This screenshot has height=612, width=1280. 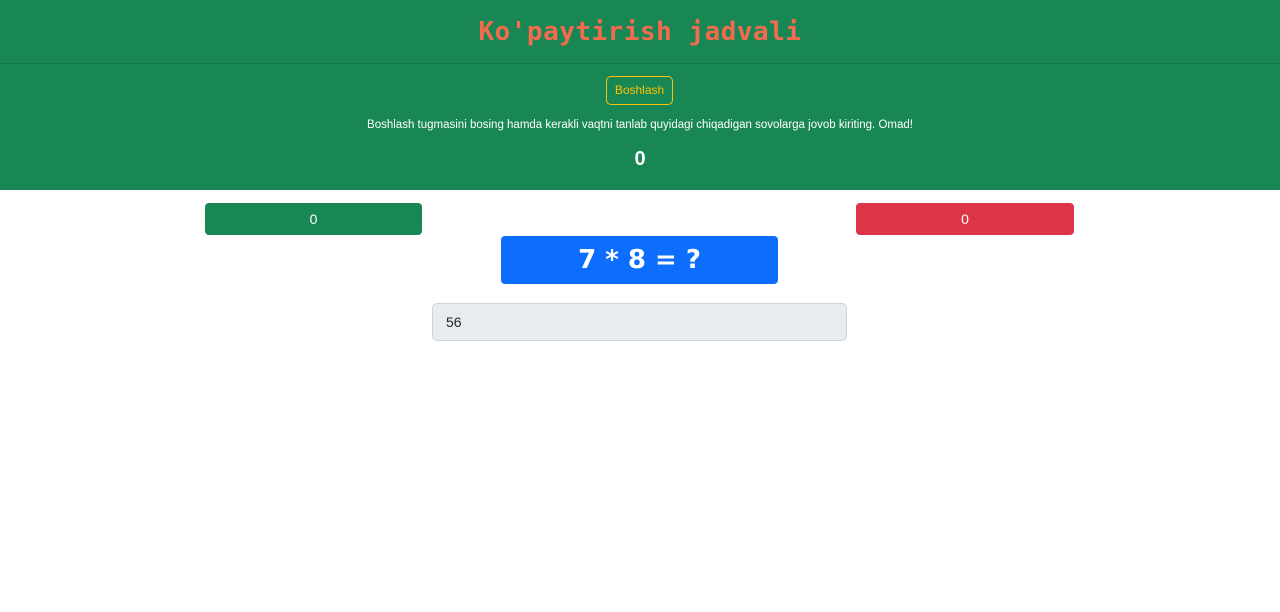 What do you see at coordinates (640, 159) in the screenshot?
I see `timer-display: 0` at bounding box center [640, 159].